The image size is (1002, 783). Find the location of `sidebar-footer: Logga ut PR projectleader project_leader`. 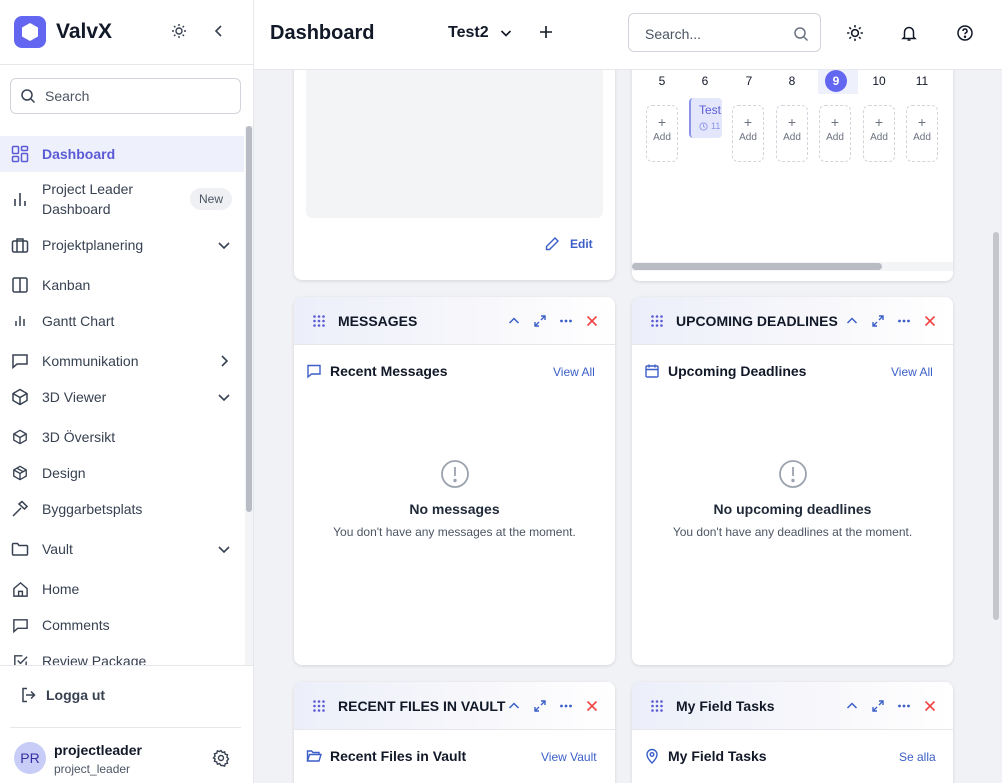

sidebar-footer: Logga ut PR projectleader project_leader is located at coordinates (126, 724).